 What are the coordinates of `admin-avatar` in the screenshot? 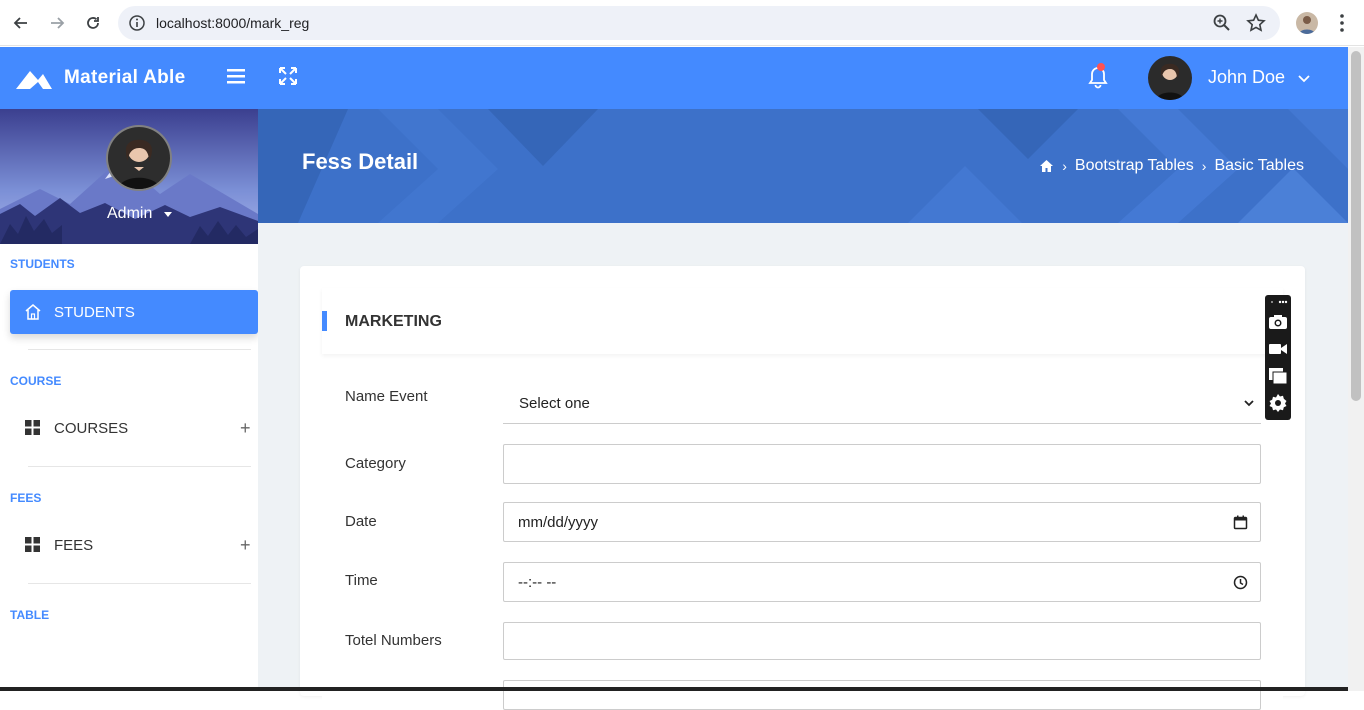 It's located at (139, 158).